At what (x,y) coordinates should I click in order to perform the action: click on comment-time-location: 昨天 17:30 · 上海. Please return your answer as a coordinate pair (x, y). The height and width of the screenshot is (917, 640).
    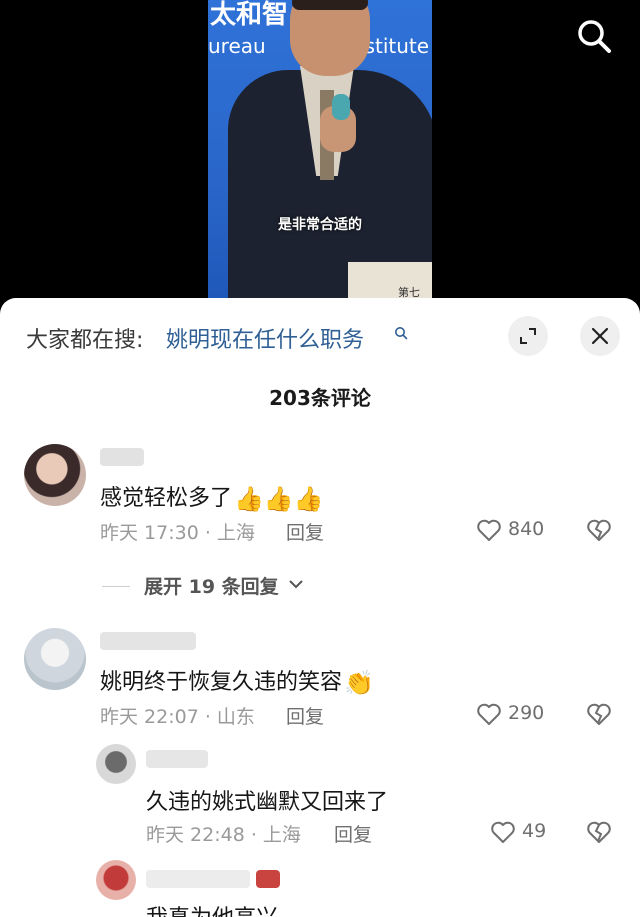
    Looking at the image, I should click on (177, 533).